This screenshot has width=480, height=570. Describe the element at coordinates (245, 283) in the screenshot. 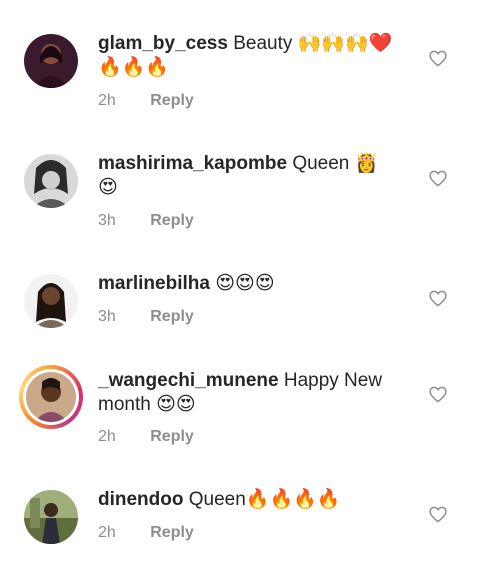

I see `comment-emojis: 😍😍😍` at that location.